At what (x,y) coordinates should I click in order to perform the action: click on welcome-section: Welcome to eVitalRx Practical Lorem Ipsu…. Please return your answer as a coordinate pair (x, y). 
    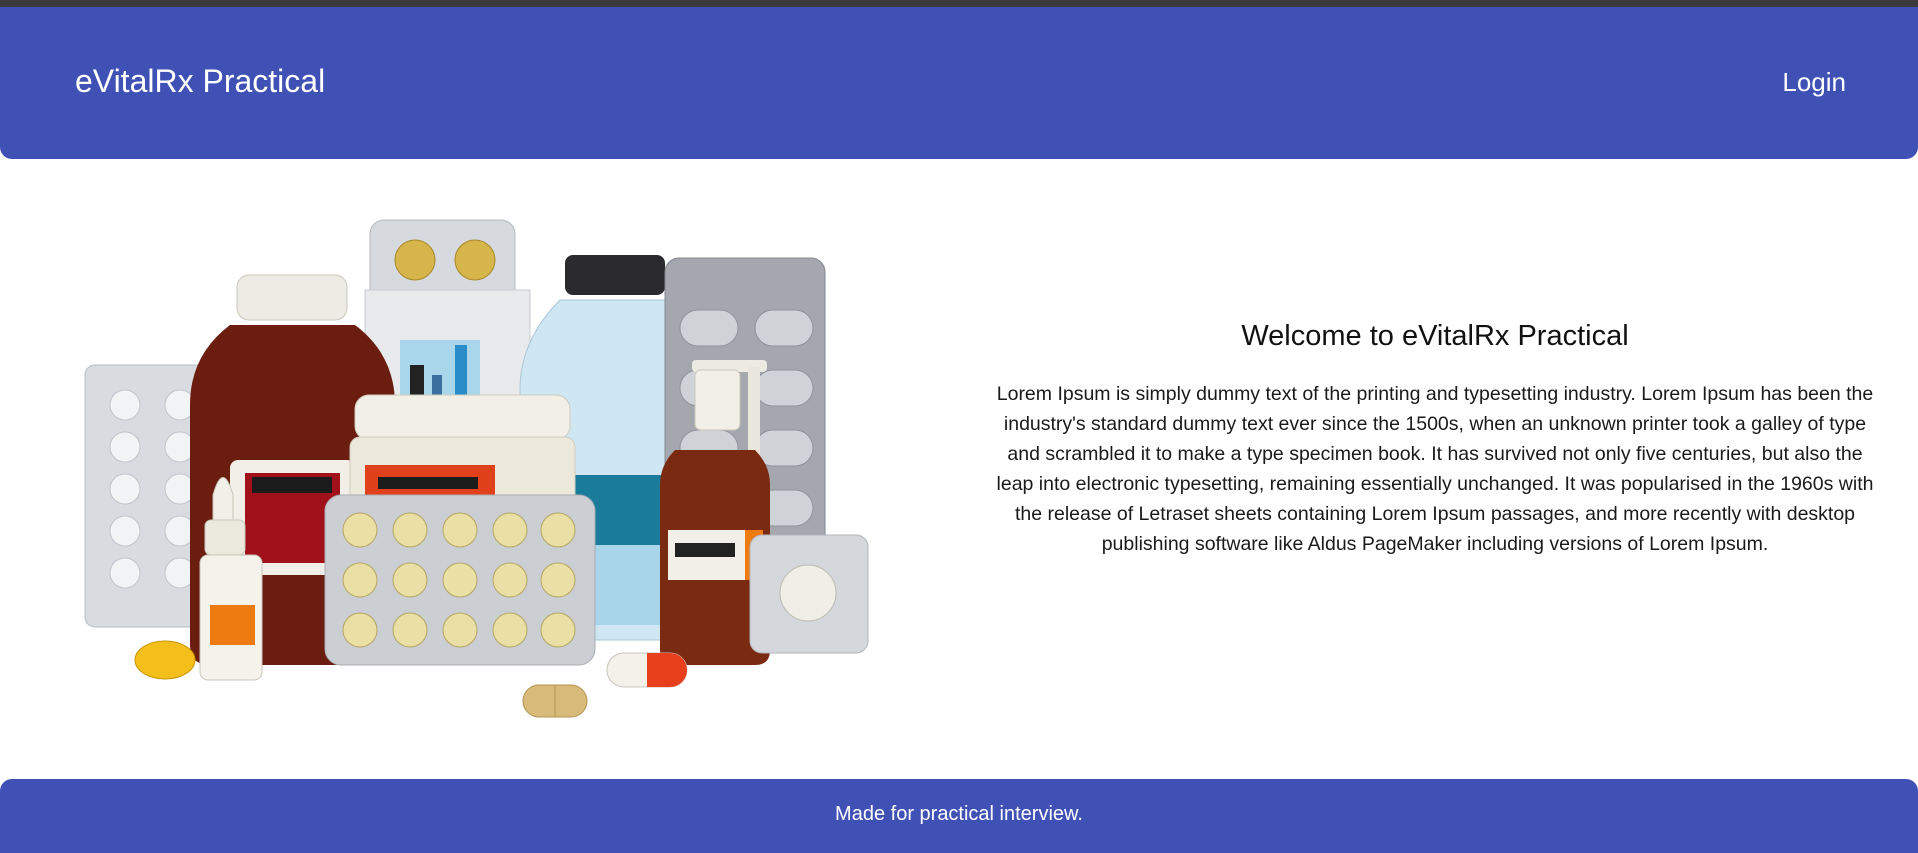
    Looking at the image, I should click on (1435, 439).